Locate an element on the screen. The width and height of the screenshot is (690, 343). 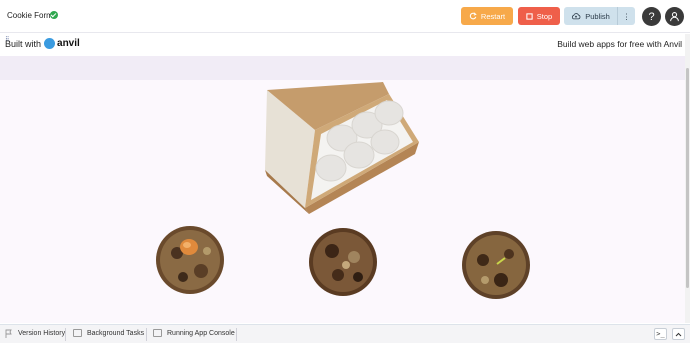
built-with-anvil-link: Built with anvil is located at coordinates (42, 43).